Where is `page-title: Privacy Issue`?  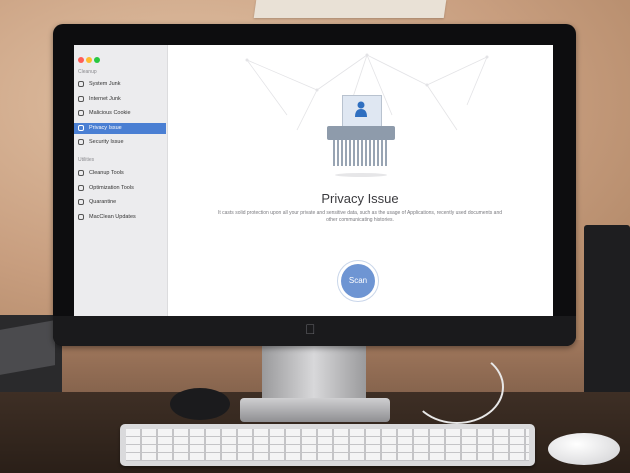 page-title: Privacy Issue is located at coordinates (360, 198).